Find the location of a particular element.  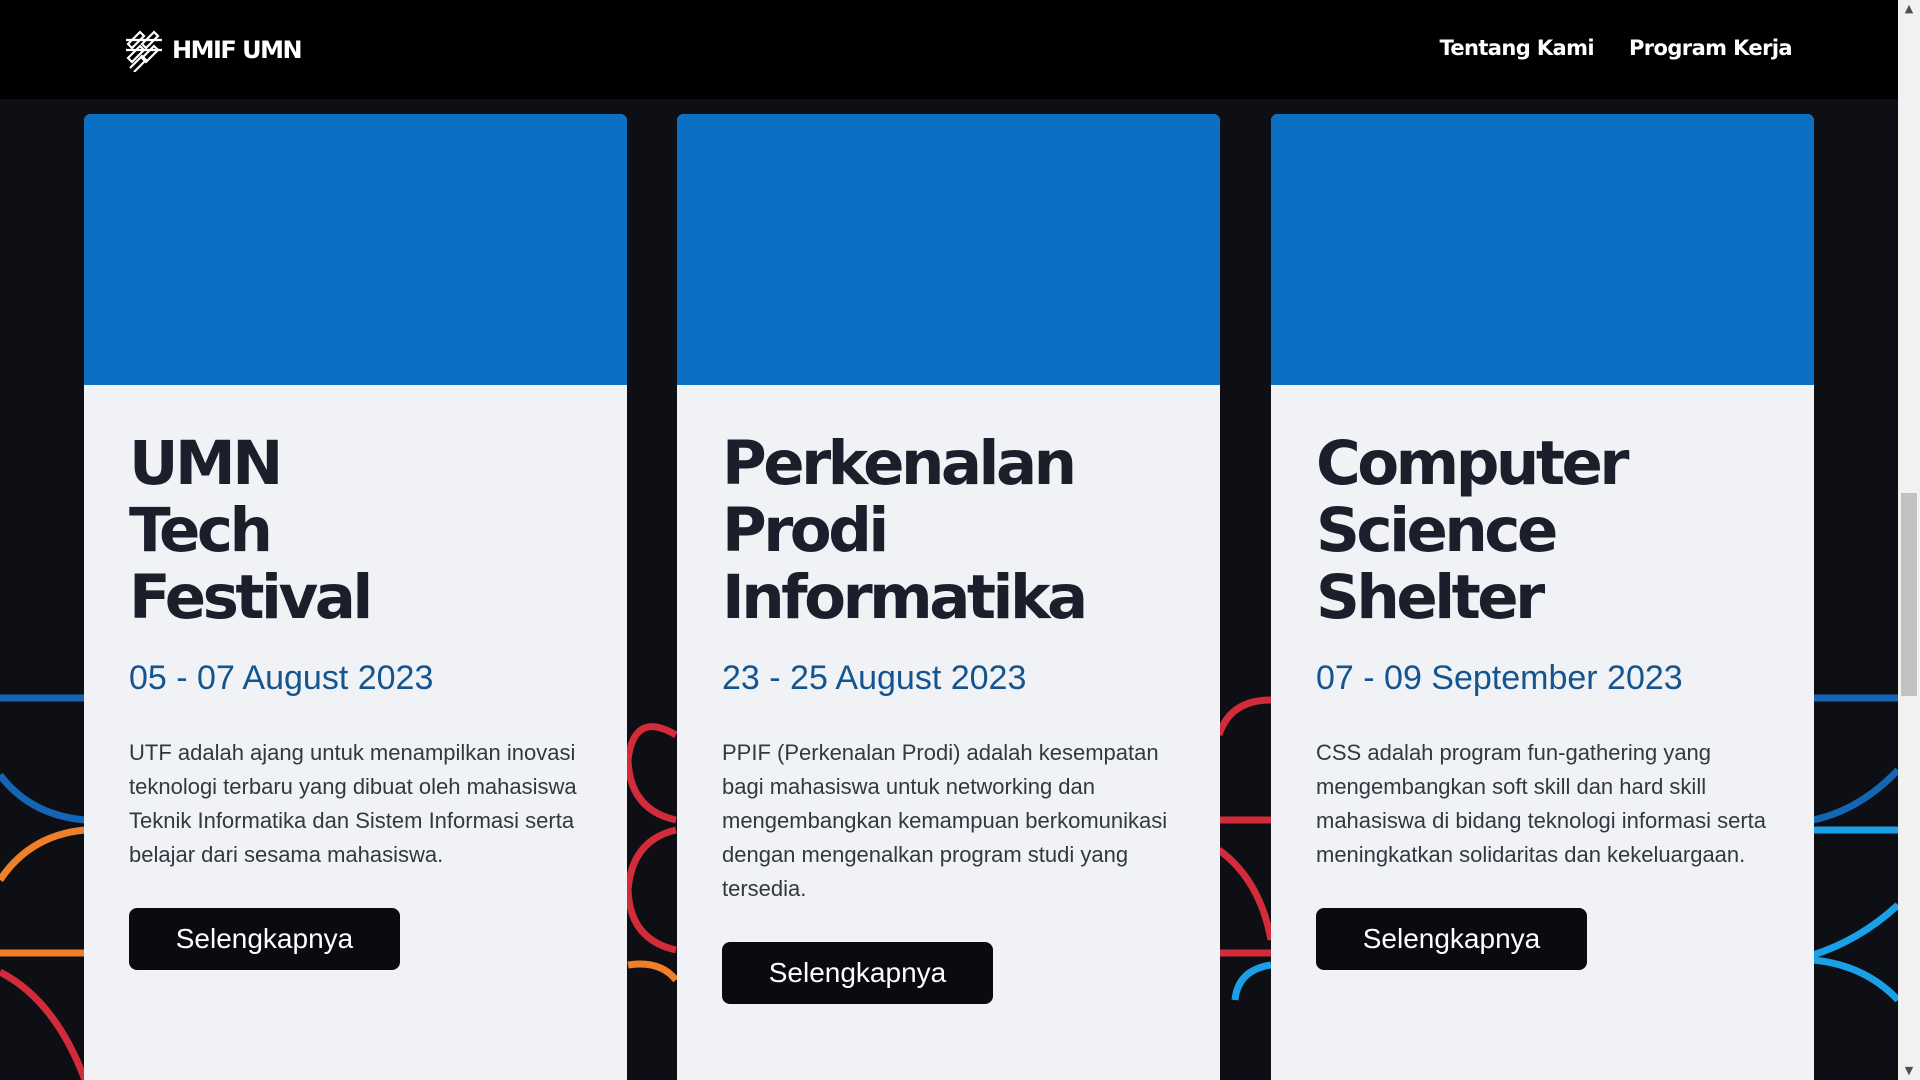

card-title: Computer Science Shelter is located at coordinates (1472, 530).